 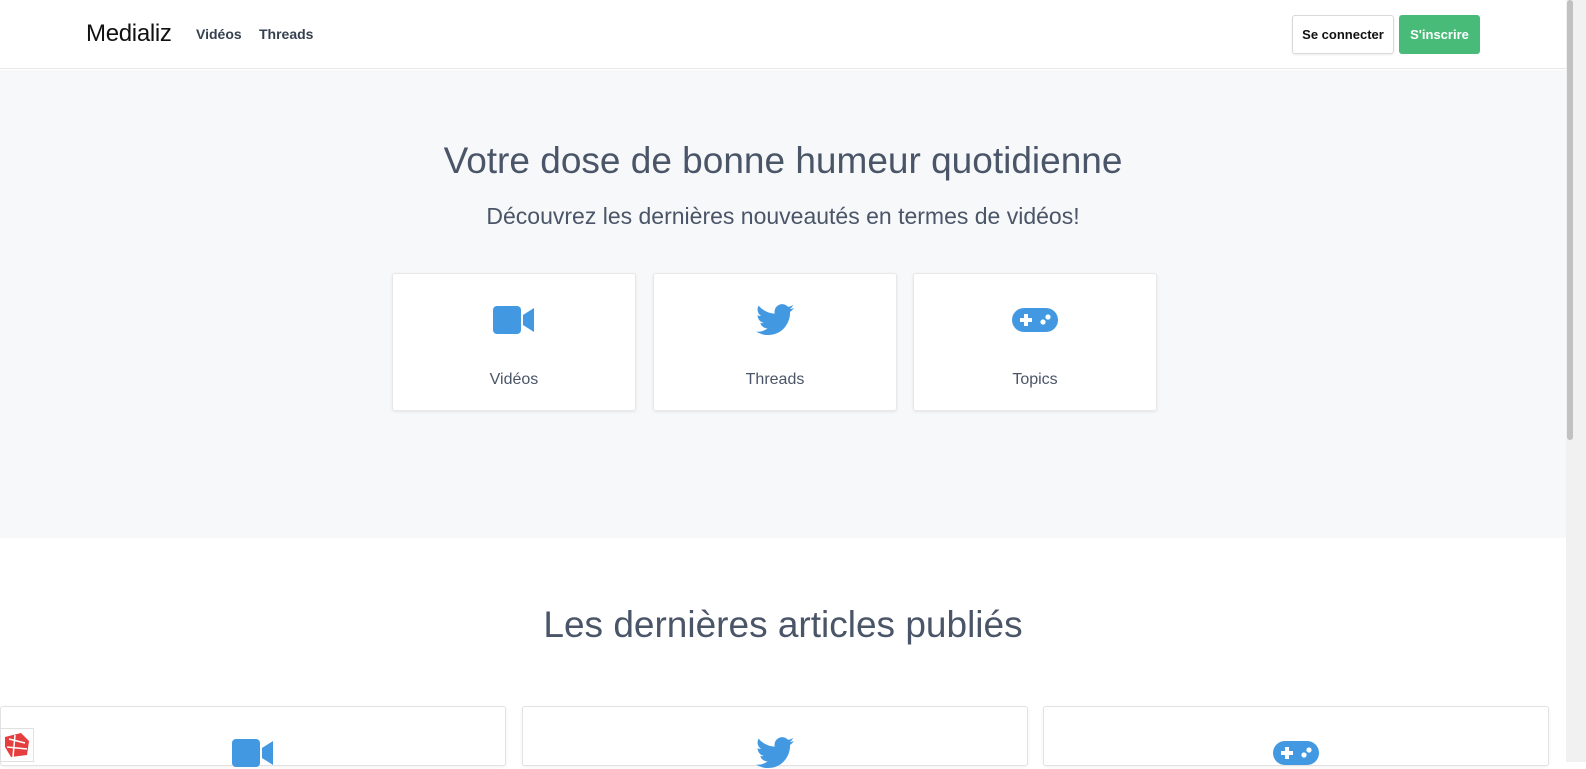 I want to click on articles-section-title: Les dernières articles publiés, so click(x=783, y=624).